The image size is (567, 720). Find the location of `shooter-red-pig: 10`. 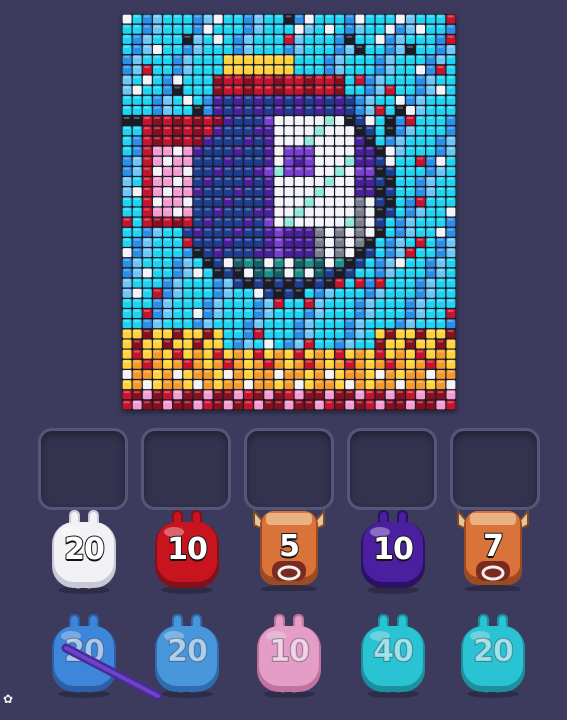

shooter-red-pig: 10 is located at coordinates (187, 551).